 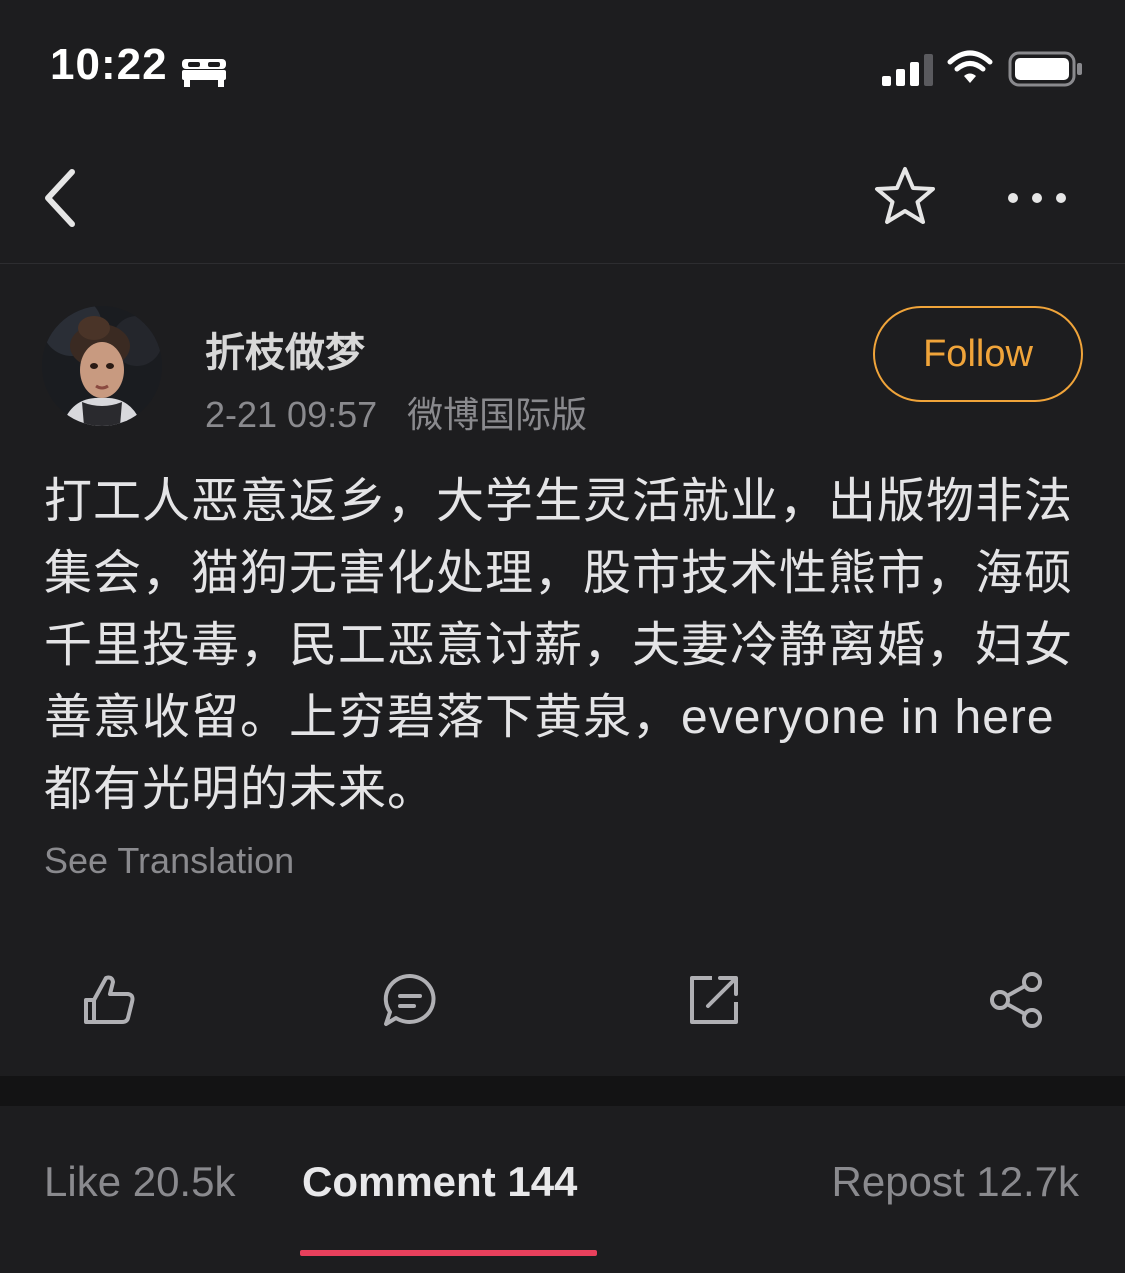 What do you see at coordinates (410, 1000) in the screenshot?
I see `comment-icon` at bounding box center [410, 1000].